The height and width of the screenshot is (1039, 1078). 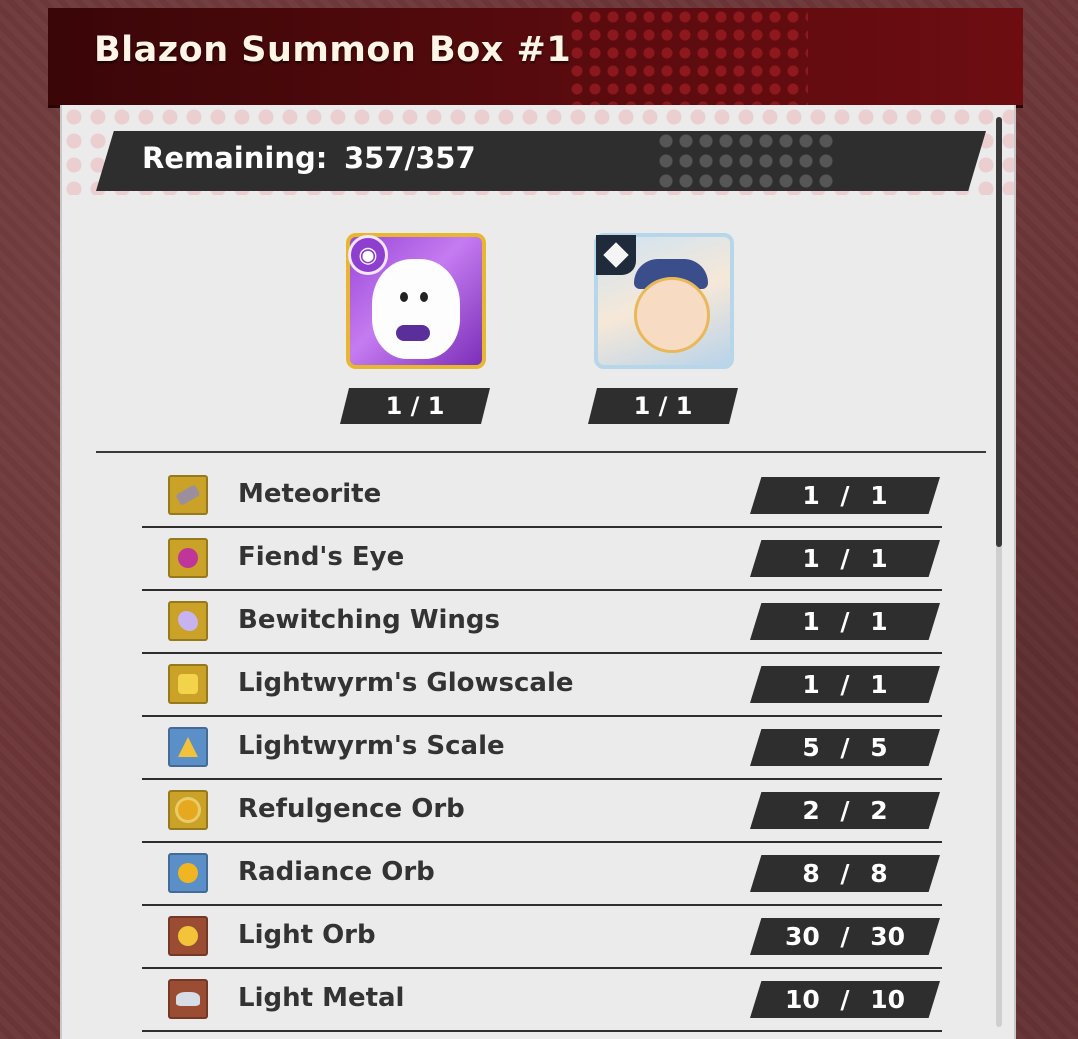 I want to click on remaining-label: Remaining:, so click(x=235, y=158).